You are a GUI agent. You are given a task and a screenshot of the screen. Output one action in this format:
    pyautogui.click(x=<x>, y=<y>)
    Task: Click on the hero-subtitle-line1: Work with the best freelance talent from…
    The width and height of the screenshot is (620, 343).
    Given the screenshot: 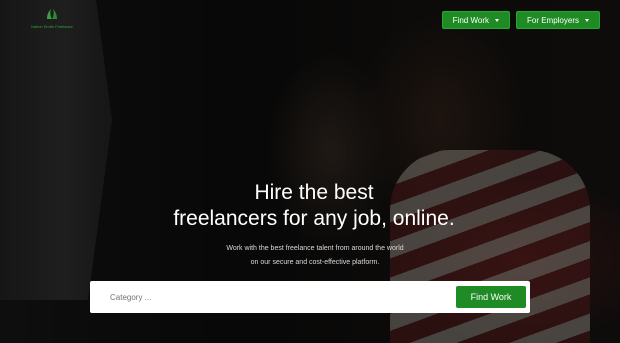 What is the action you would take?
    pyautogui.click(x=315, y=248)
    